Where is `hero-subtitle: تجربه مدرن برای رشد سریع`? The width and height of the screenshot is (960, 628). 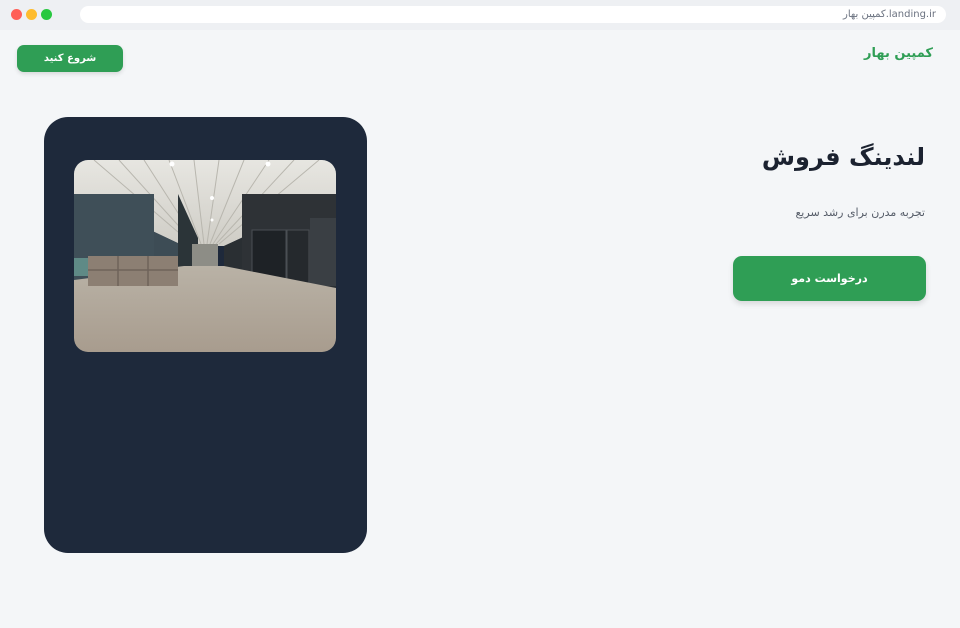 hero-subtitle: تجربه مدرن برای رشد سریع is located at coordinates (860, 212).